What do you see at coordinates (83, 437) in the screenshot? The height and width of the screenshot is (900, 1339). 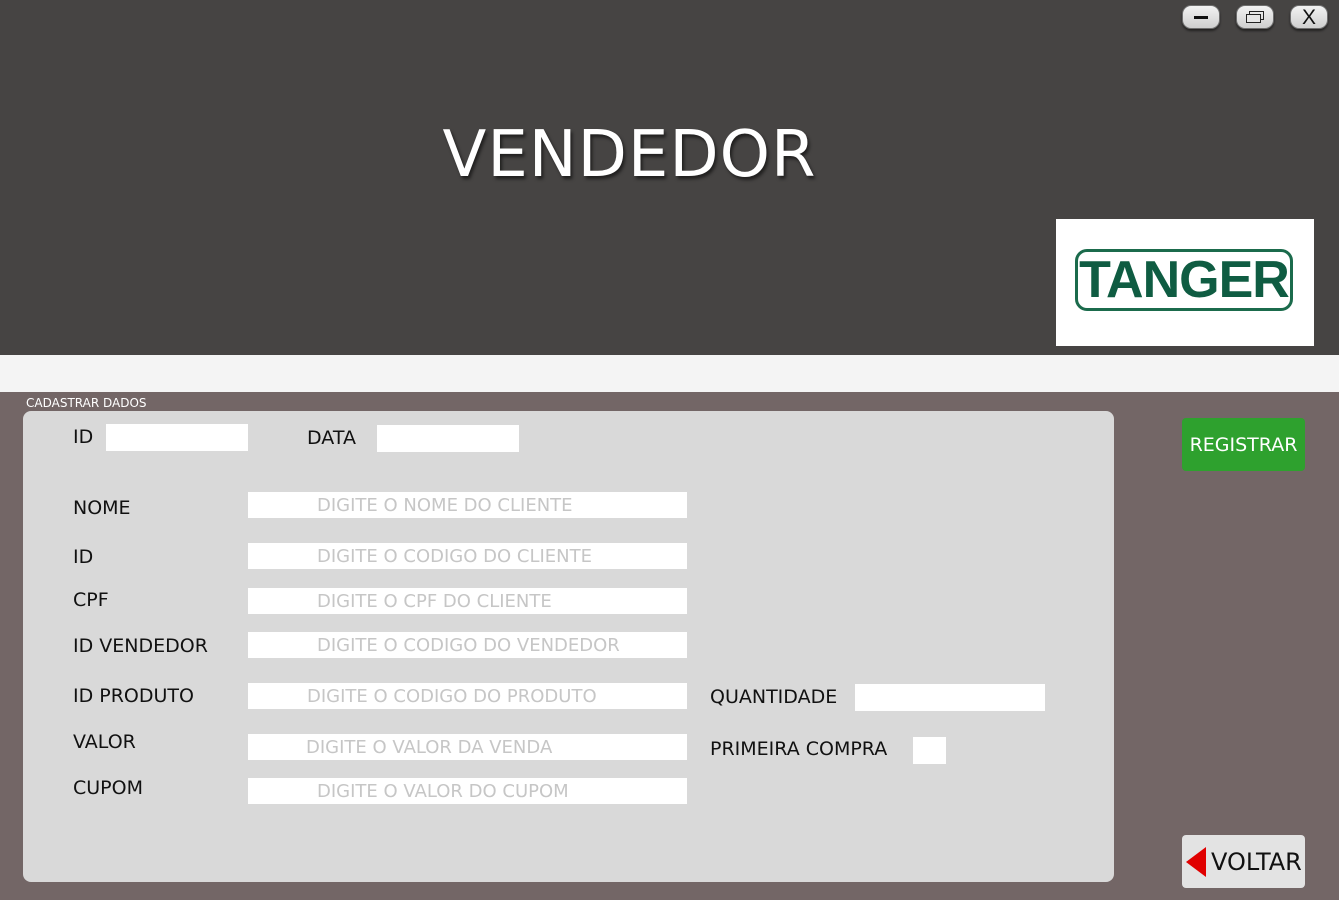 I see `id-label: ID` at bounding box center [83, 437].